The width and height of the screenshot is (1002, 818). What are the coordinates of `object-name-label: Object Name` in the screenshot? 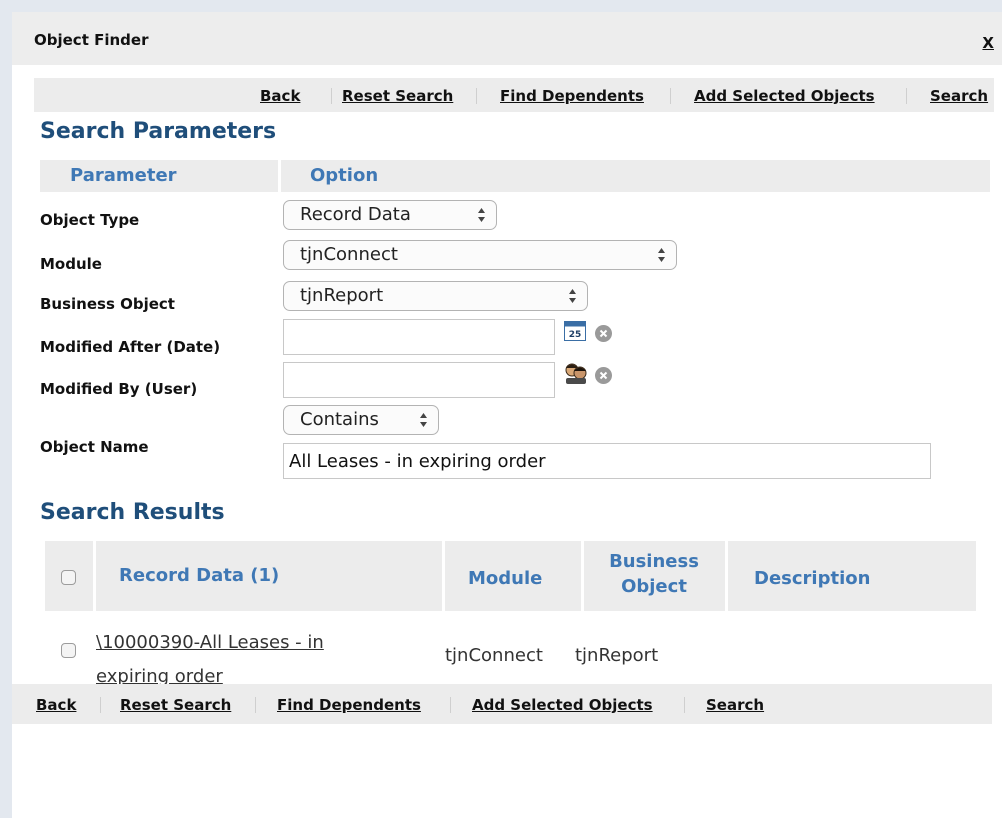 It's located at (94, 447).